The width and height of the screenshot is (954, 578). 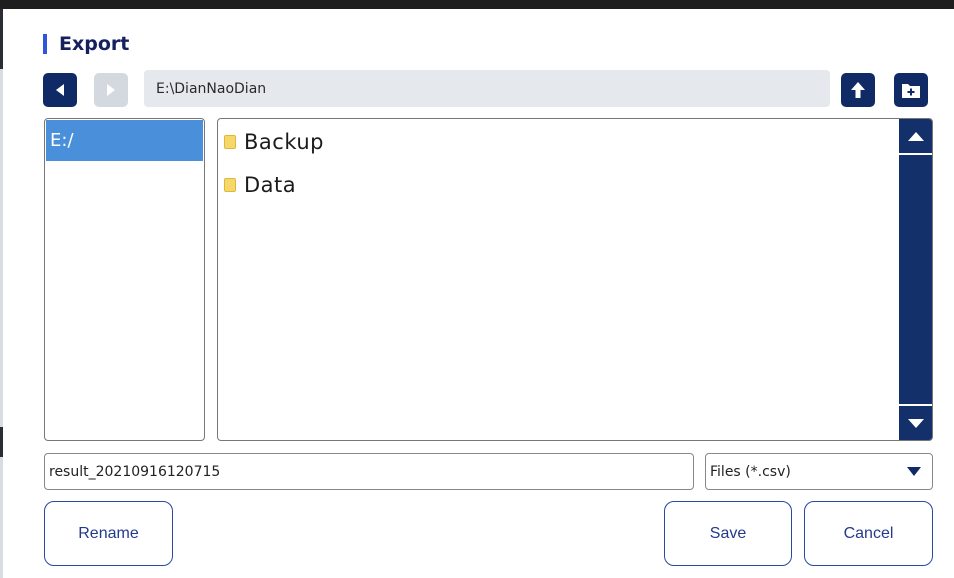 What do you see at coordinates (750, 471) in the screenshot?
I see `filetype-label: Files (*.csv)` at bounding box center [750, 471].